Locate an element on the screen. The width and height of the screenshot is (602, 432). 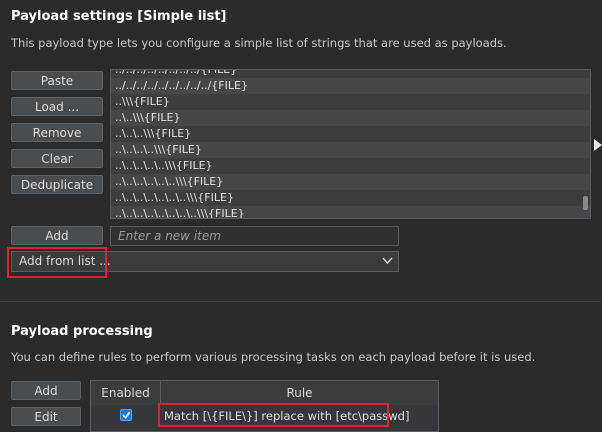
list-item: ..\..\..\\\{FILE} is located at coordinates (350, 134).